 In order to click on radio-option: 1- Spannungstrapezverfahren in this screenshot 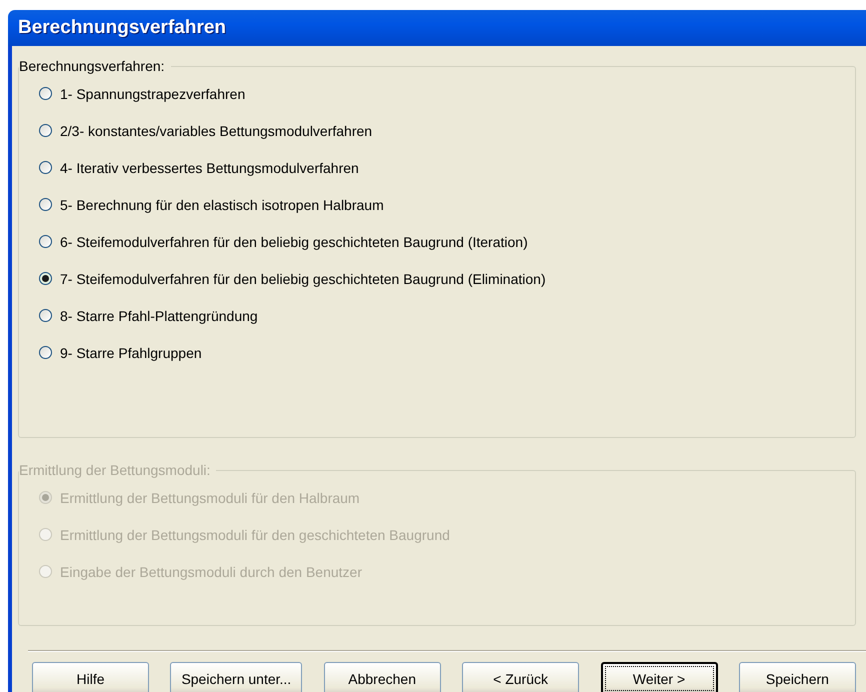, I will do `click(142, 93)`.